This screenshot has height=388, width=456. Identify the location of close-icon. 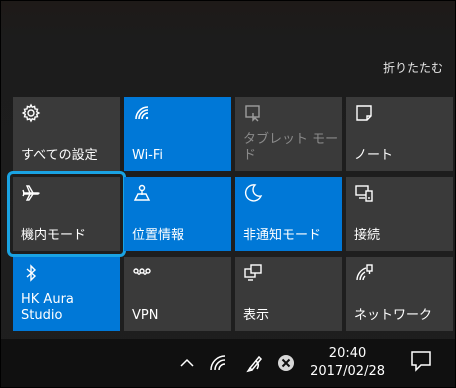
(286, 363).